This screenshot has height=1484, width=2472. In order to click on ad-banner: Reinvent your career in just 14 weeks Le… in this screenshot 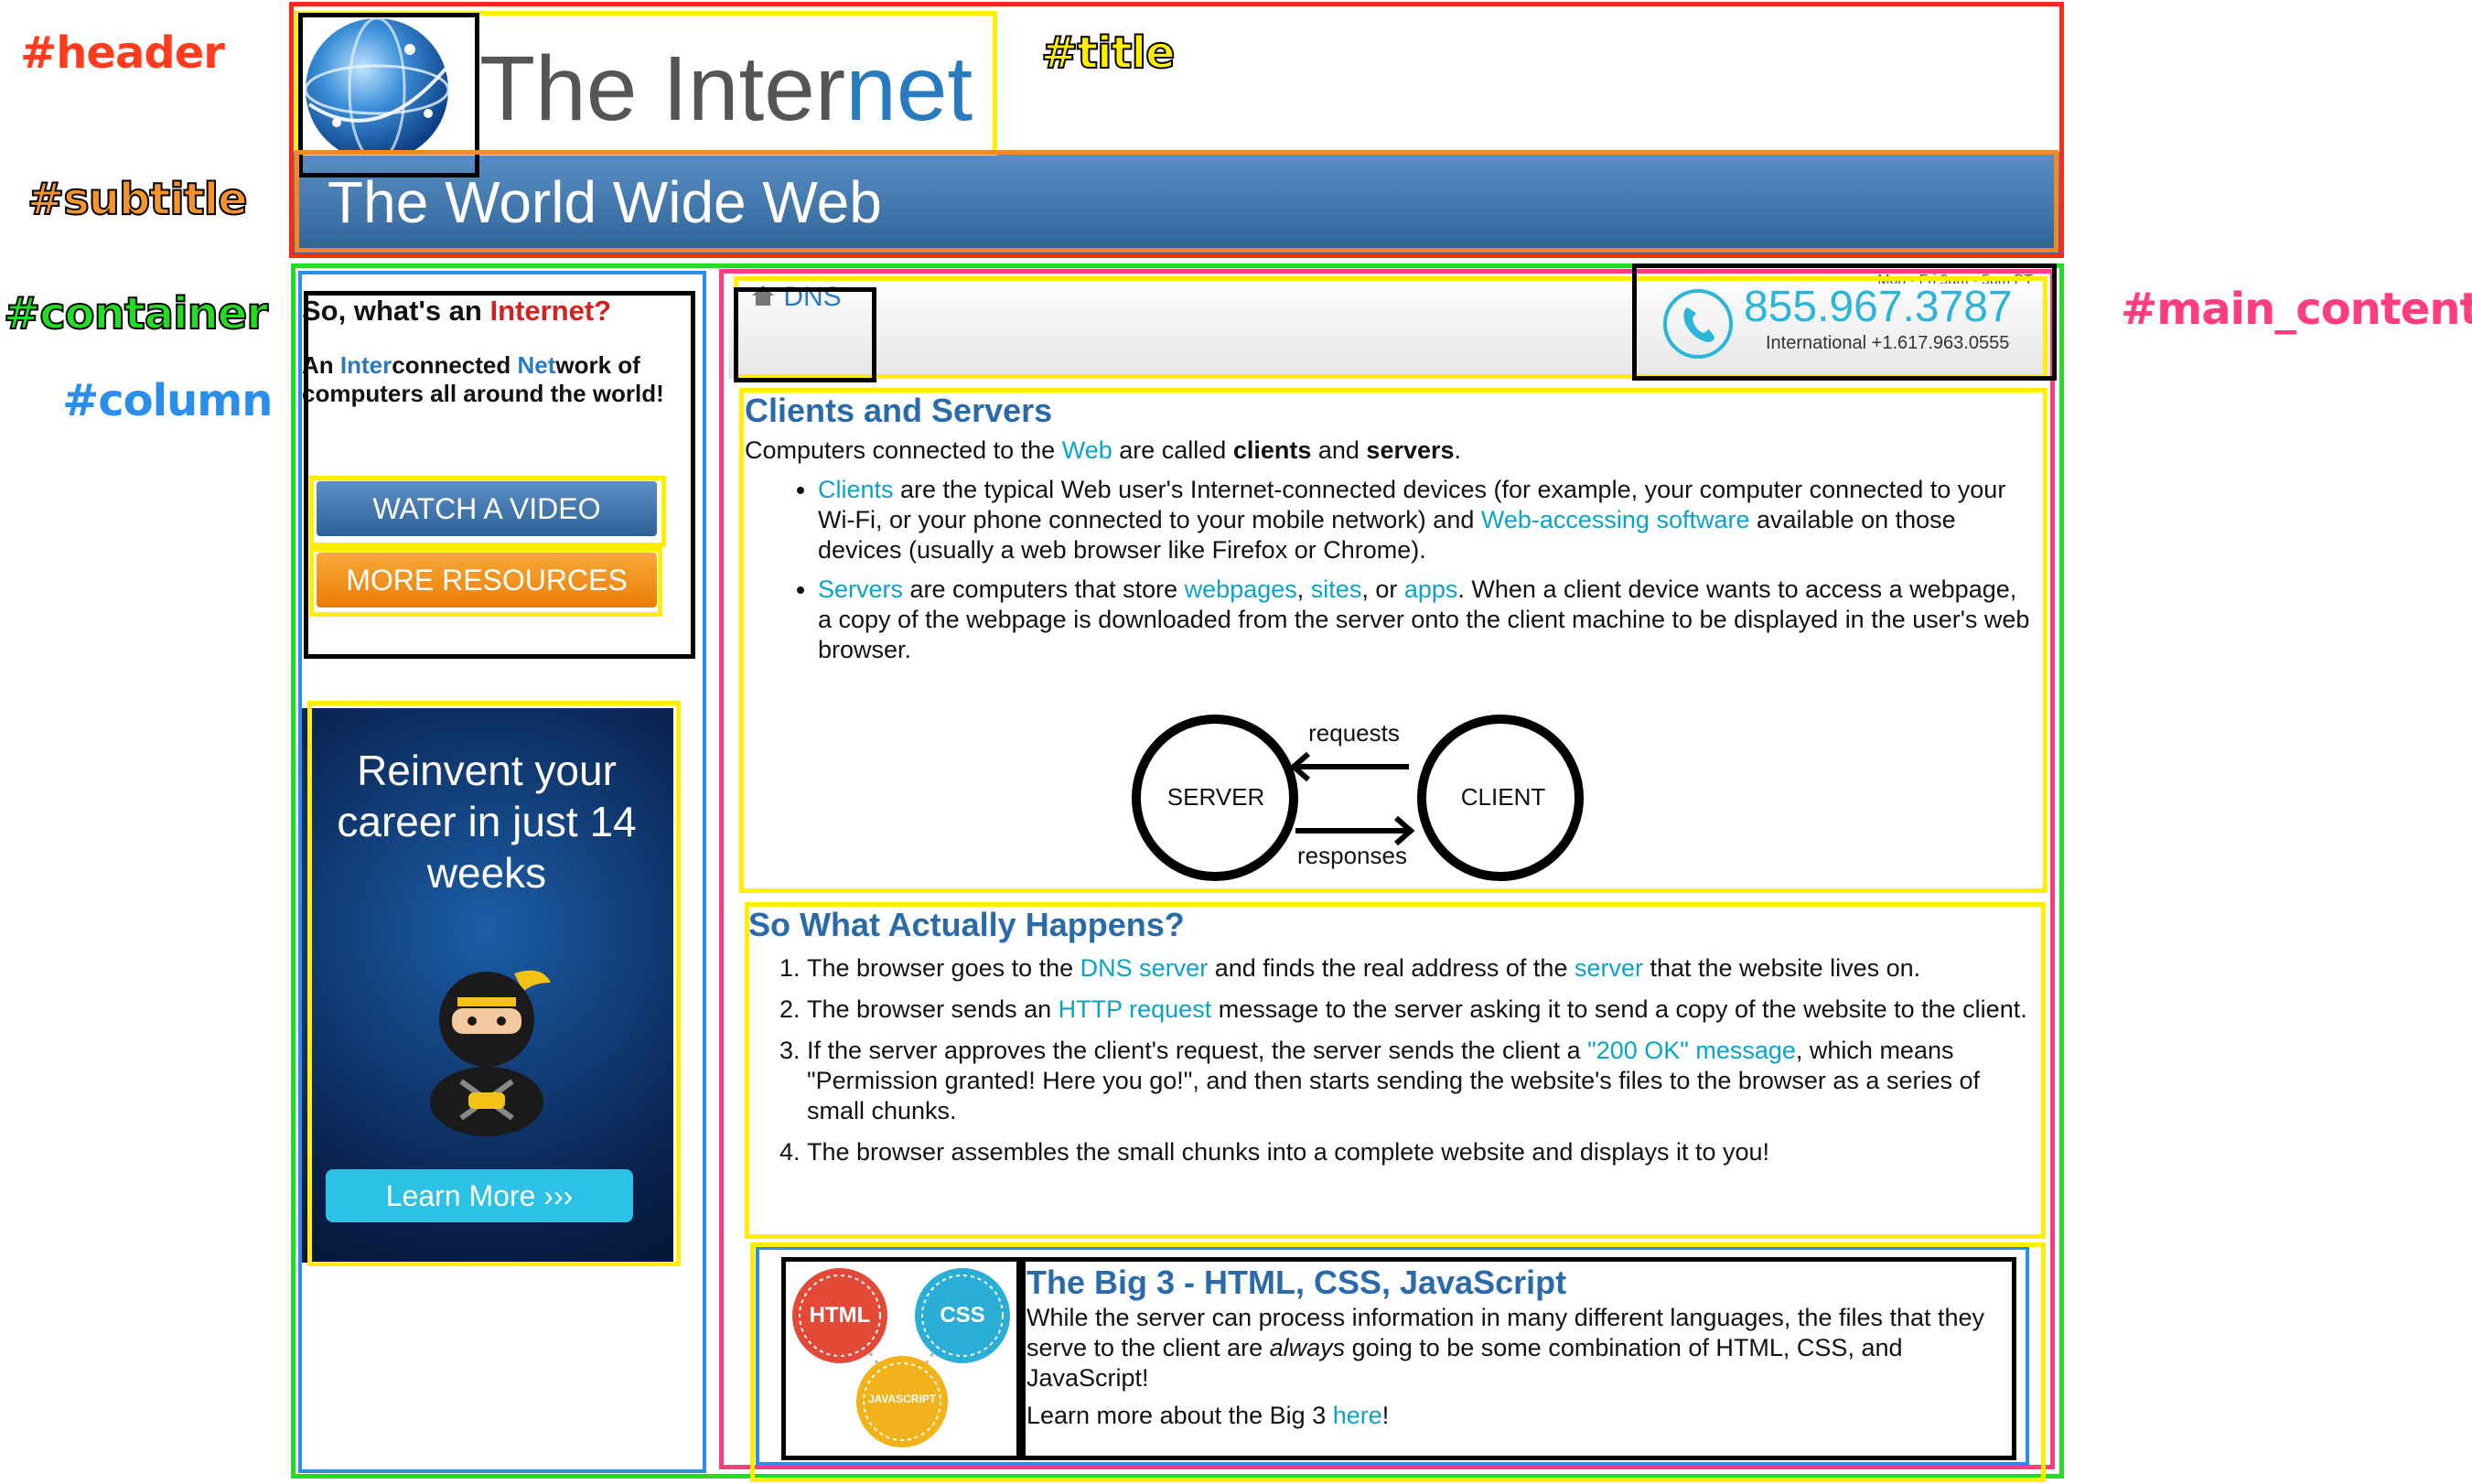, I will do `click(486, 985)`.